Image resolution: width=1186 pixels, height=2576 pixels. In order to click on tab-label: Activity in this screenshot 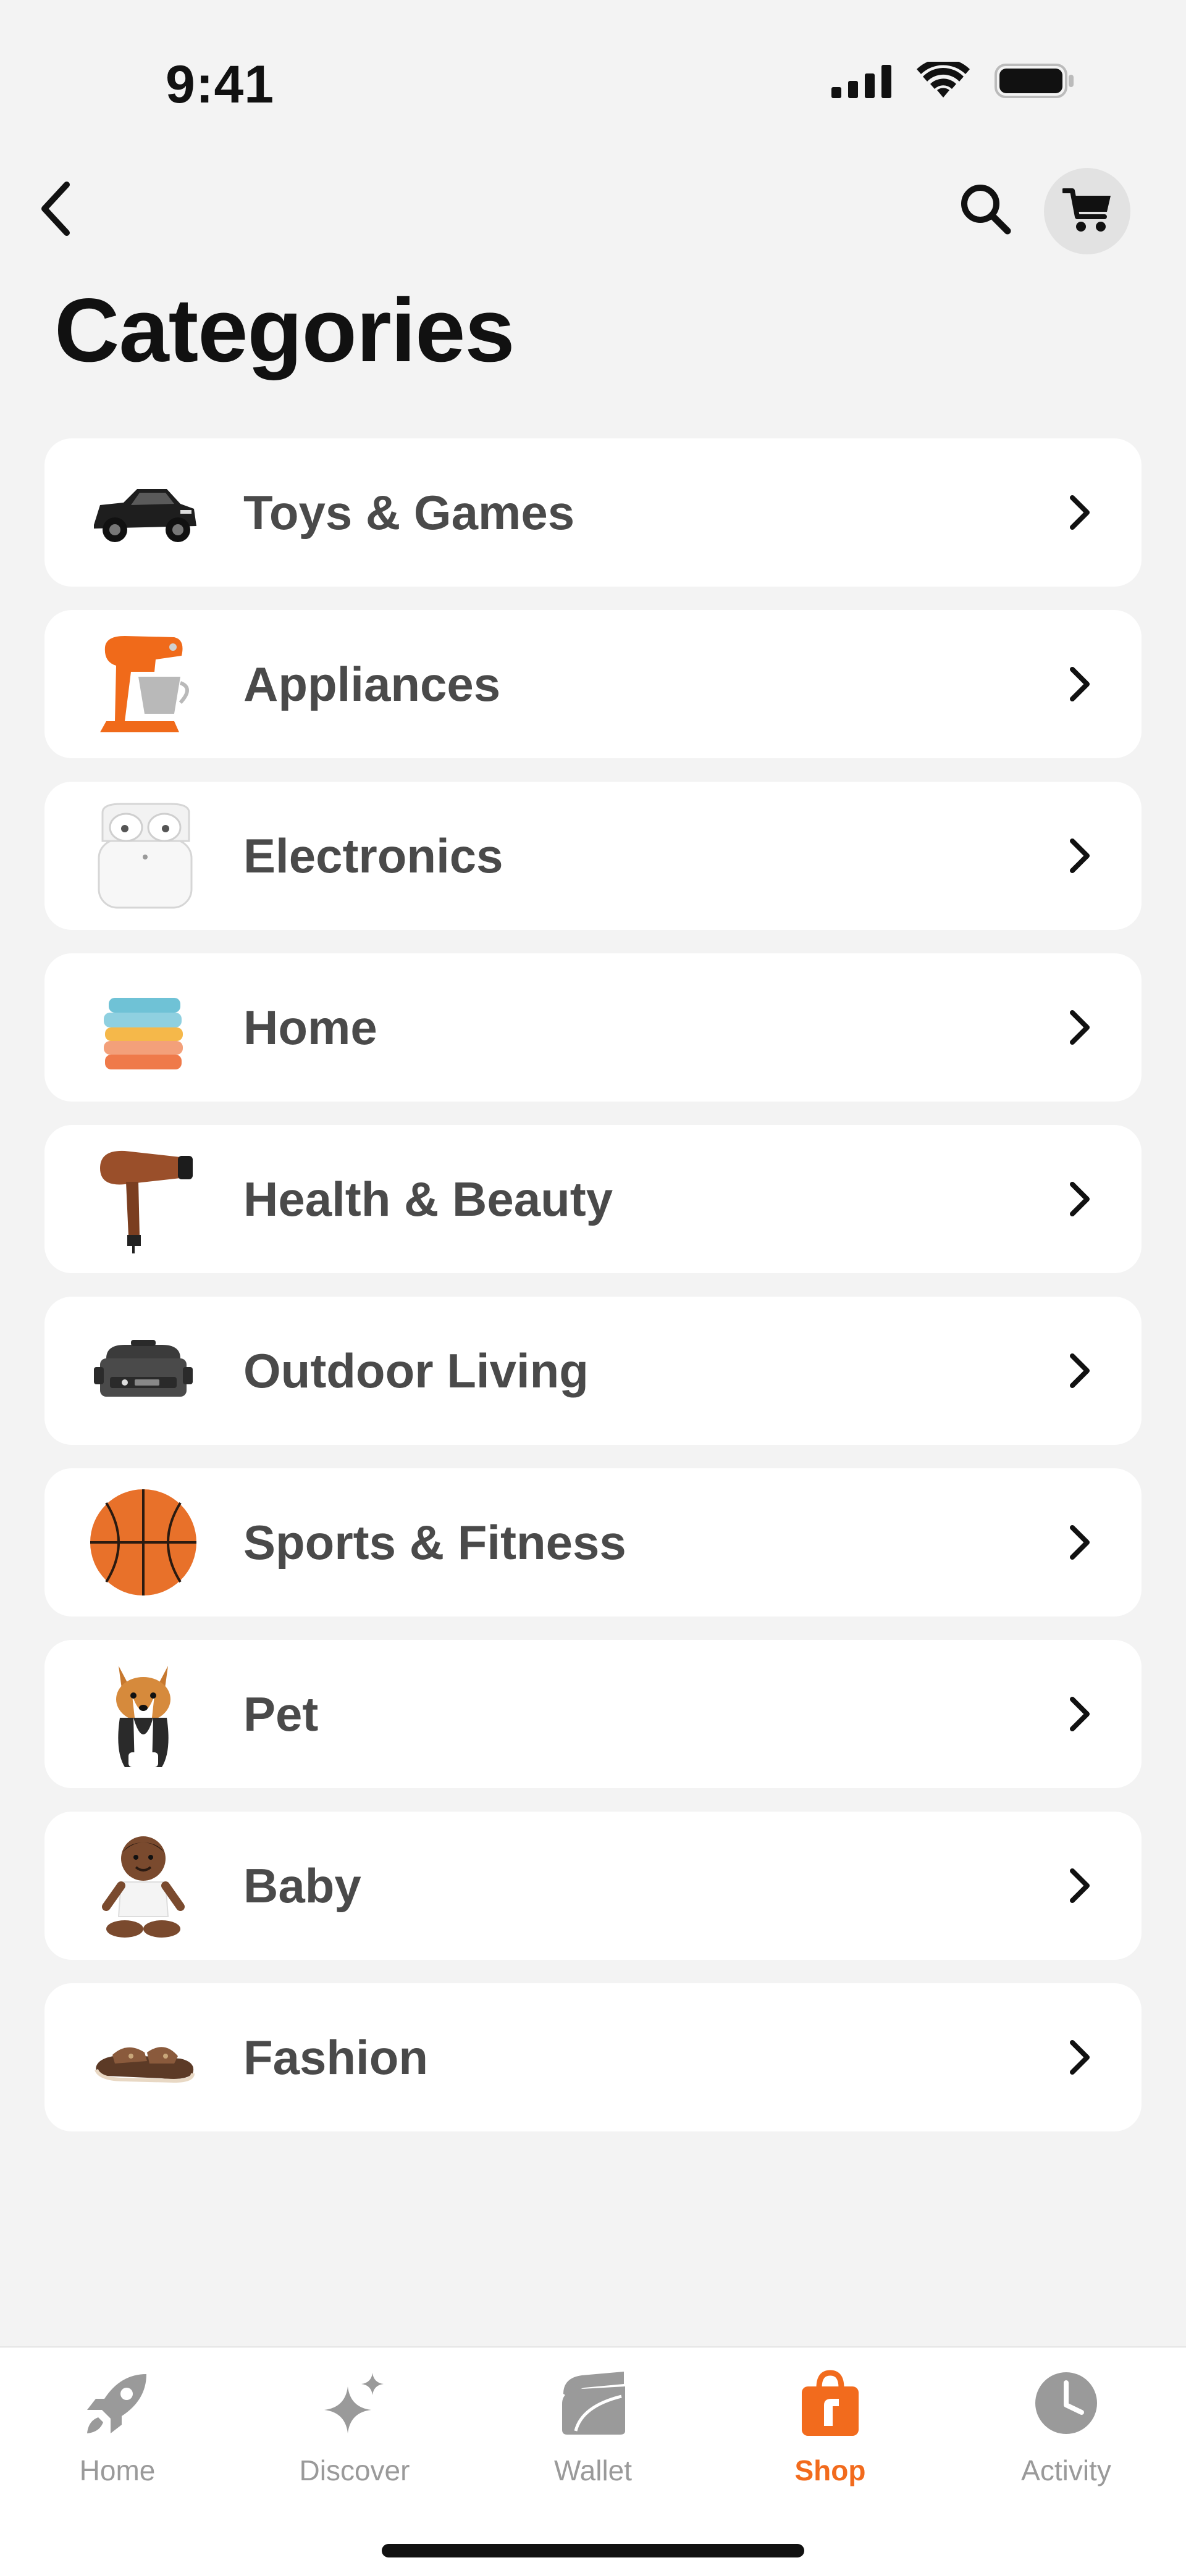, I will do `click(1066, 2470)`.